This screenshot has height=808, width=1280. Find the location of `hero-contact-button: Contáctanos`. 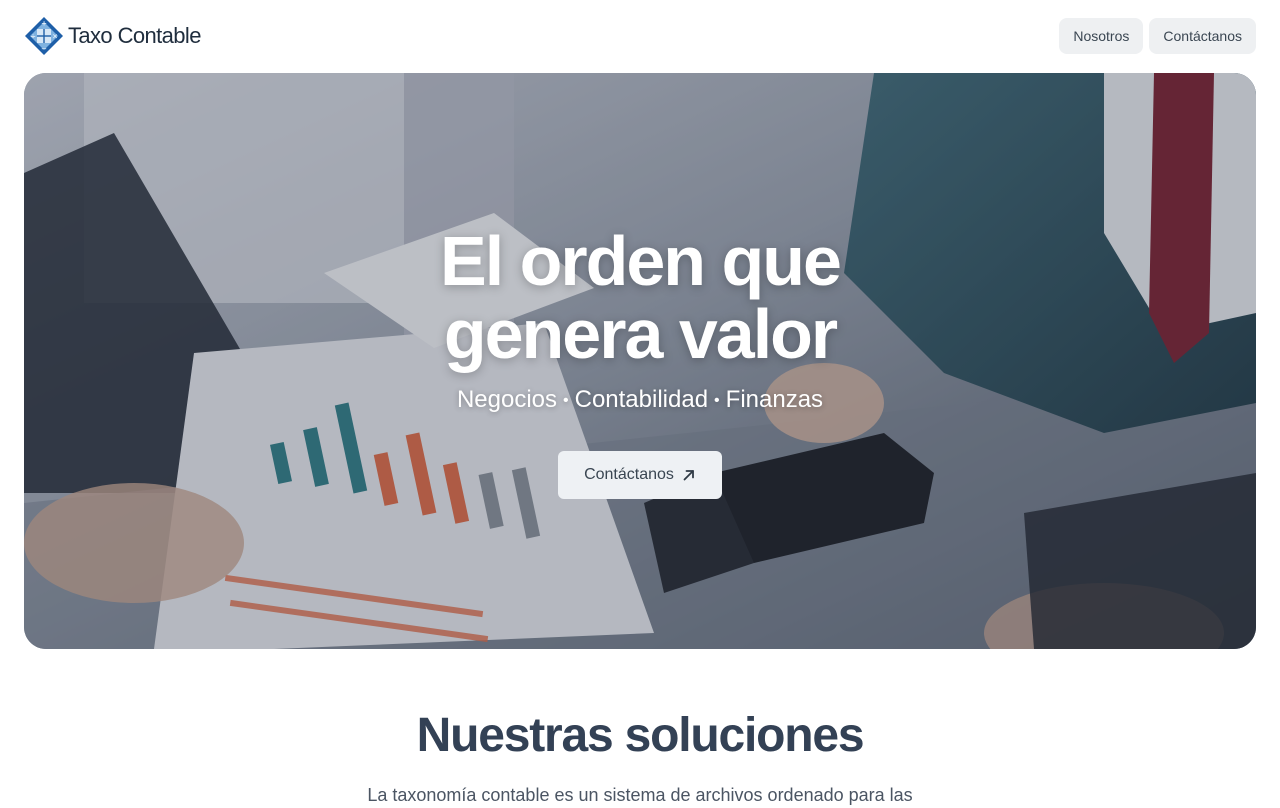

hero-contact-button: Contáctanos is located at coordinates (640, 475).